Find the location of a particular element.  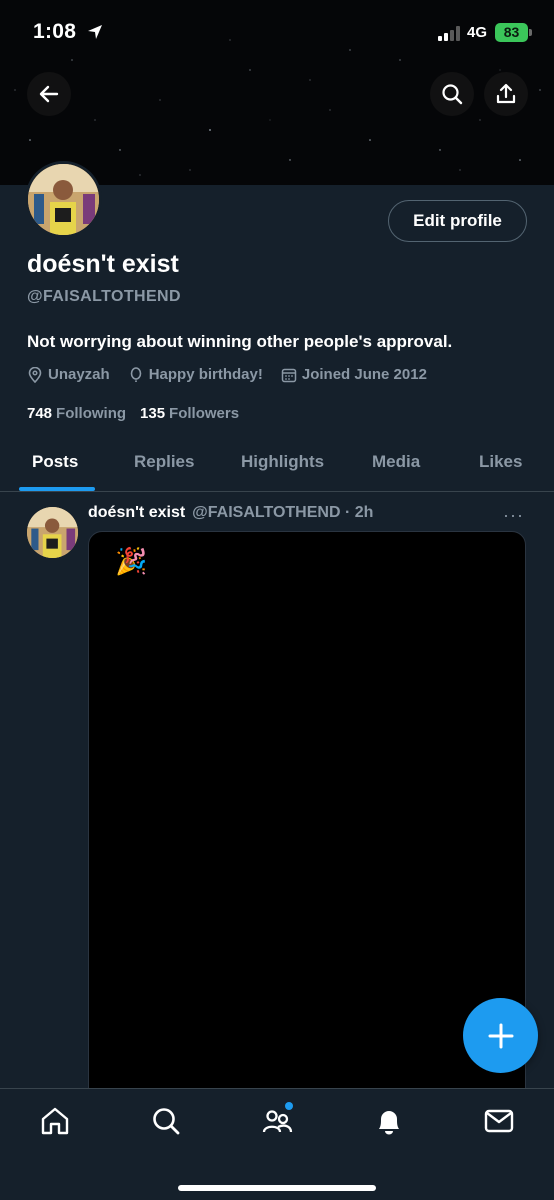

location-arrow-icon is located at coordinates (95, 32).